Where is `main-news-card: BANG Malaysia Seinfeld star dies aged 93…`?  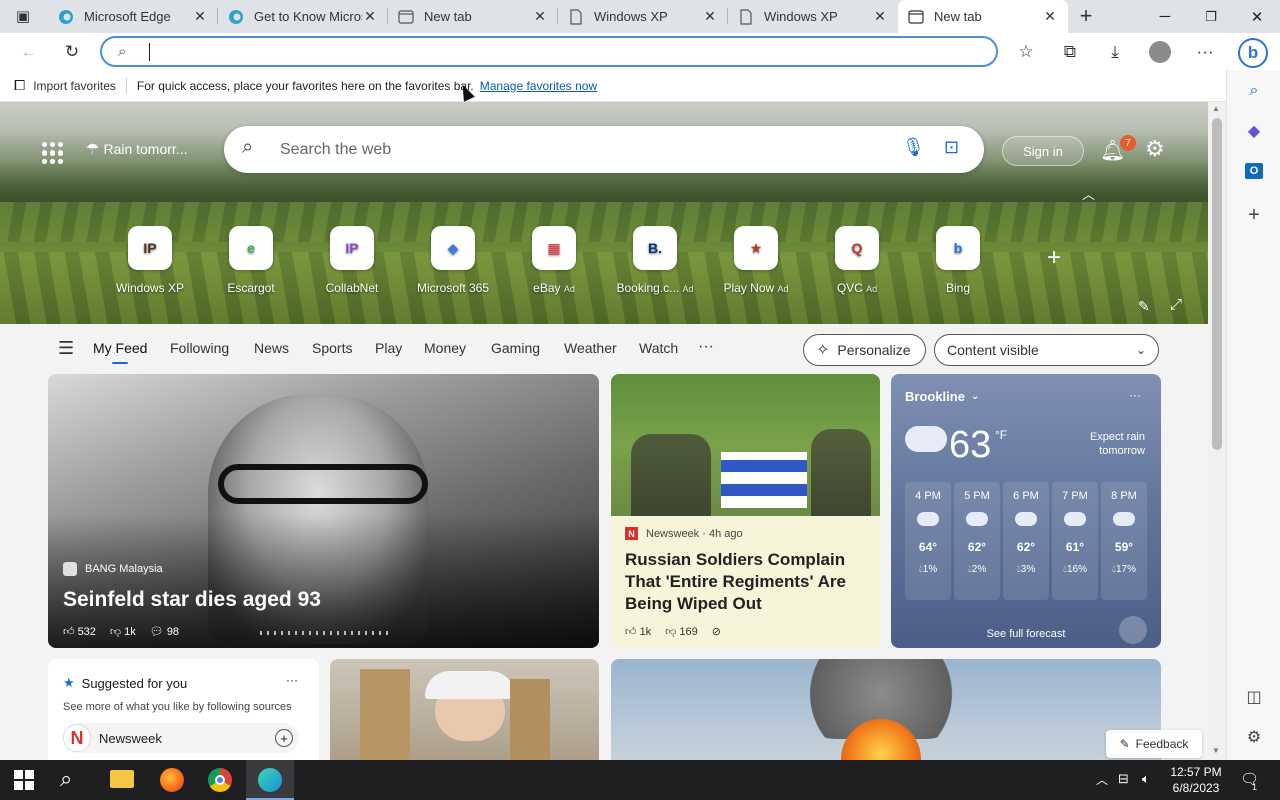 main-news-card: BANG Malaysia Seinfeld star dies aged 93… is located at coordinates (323, 511).